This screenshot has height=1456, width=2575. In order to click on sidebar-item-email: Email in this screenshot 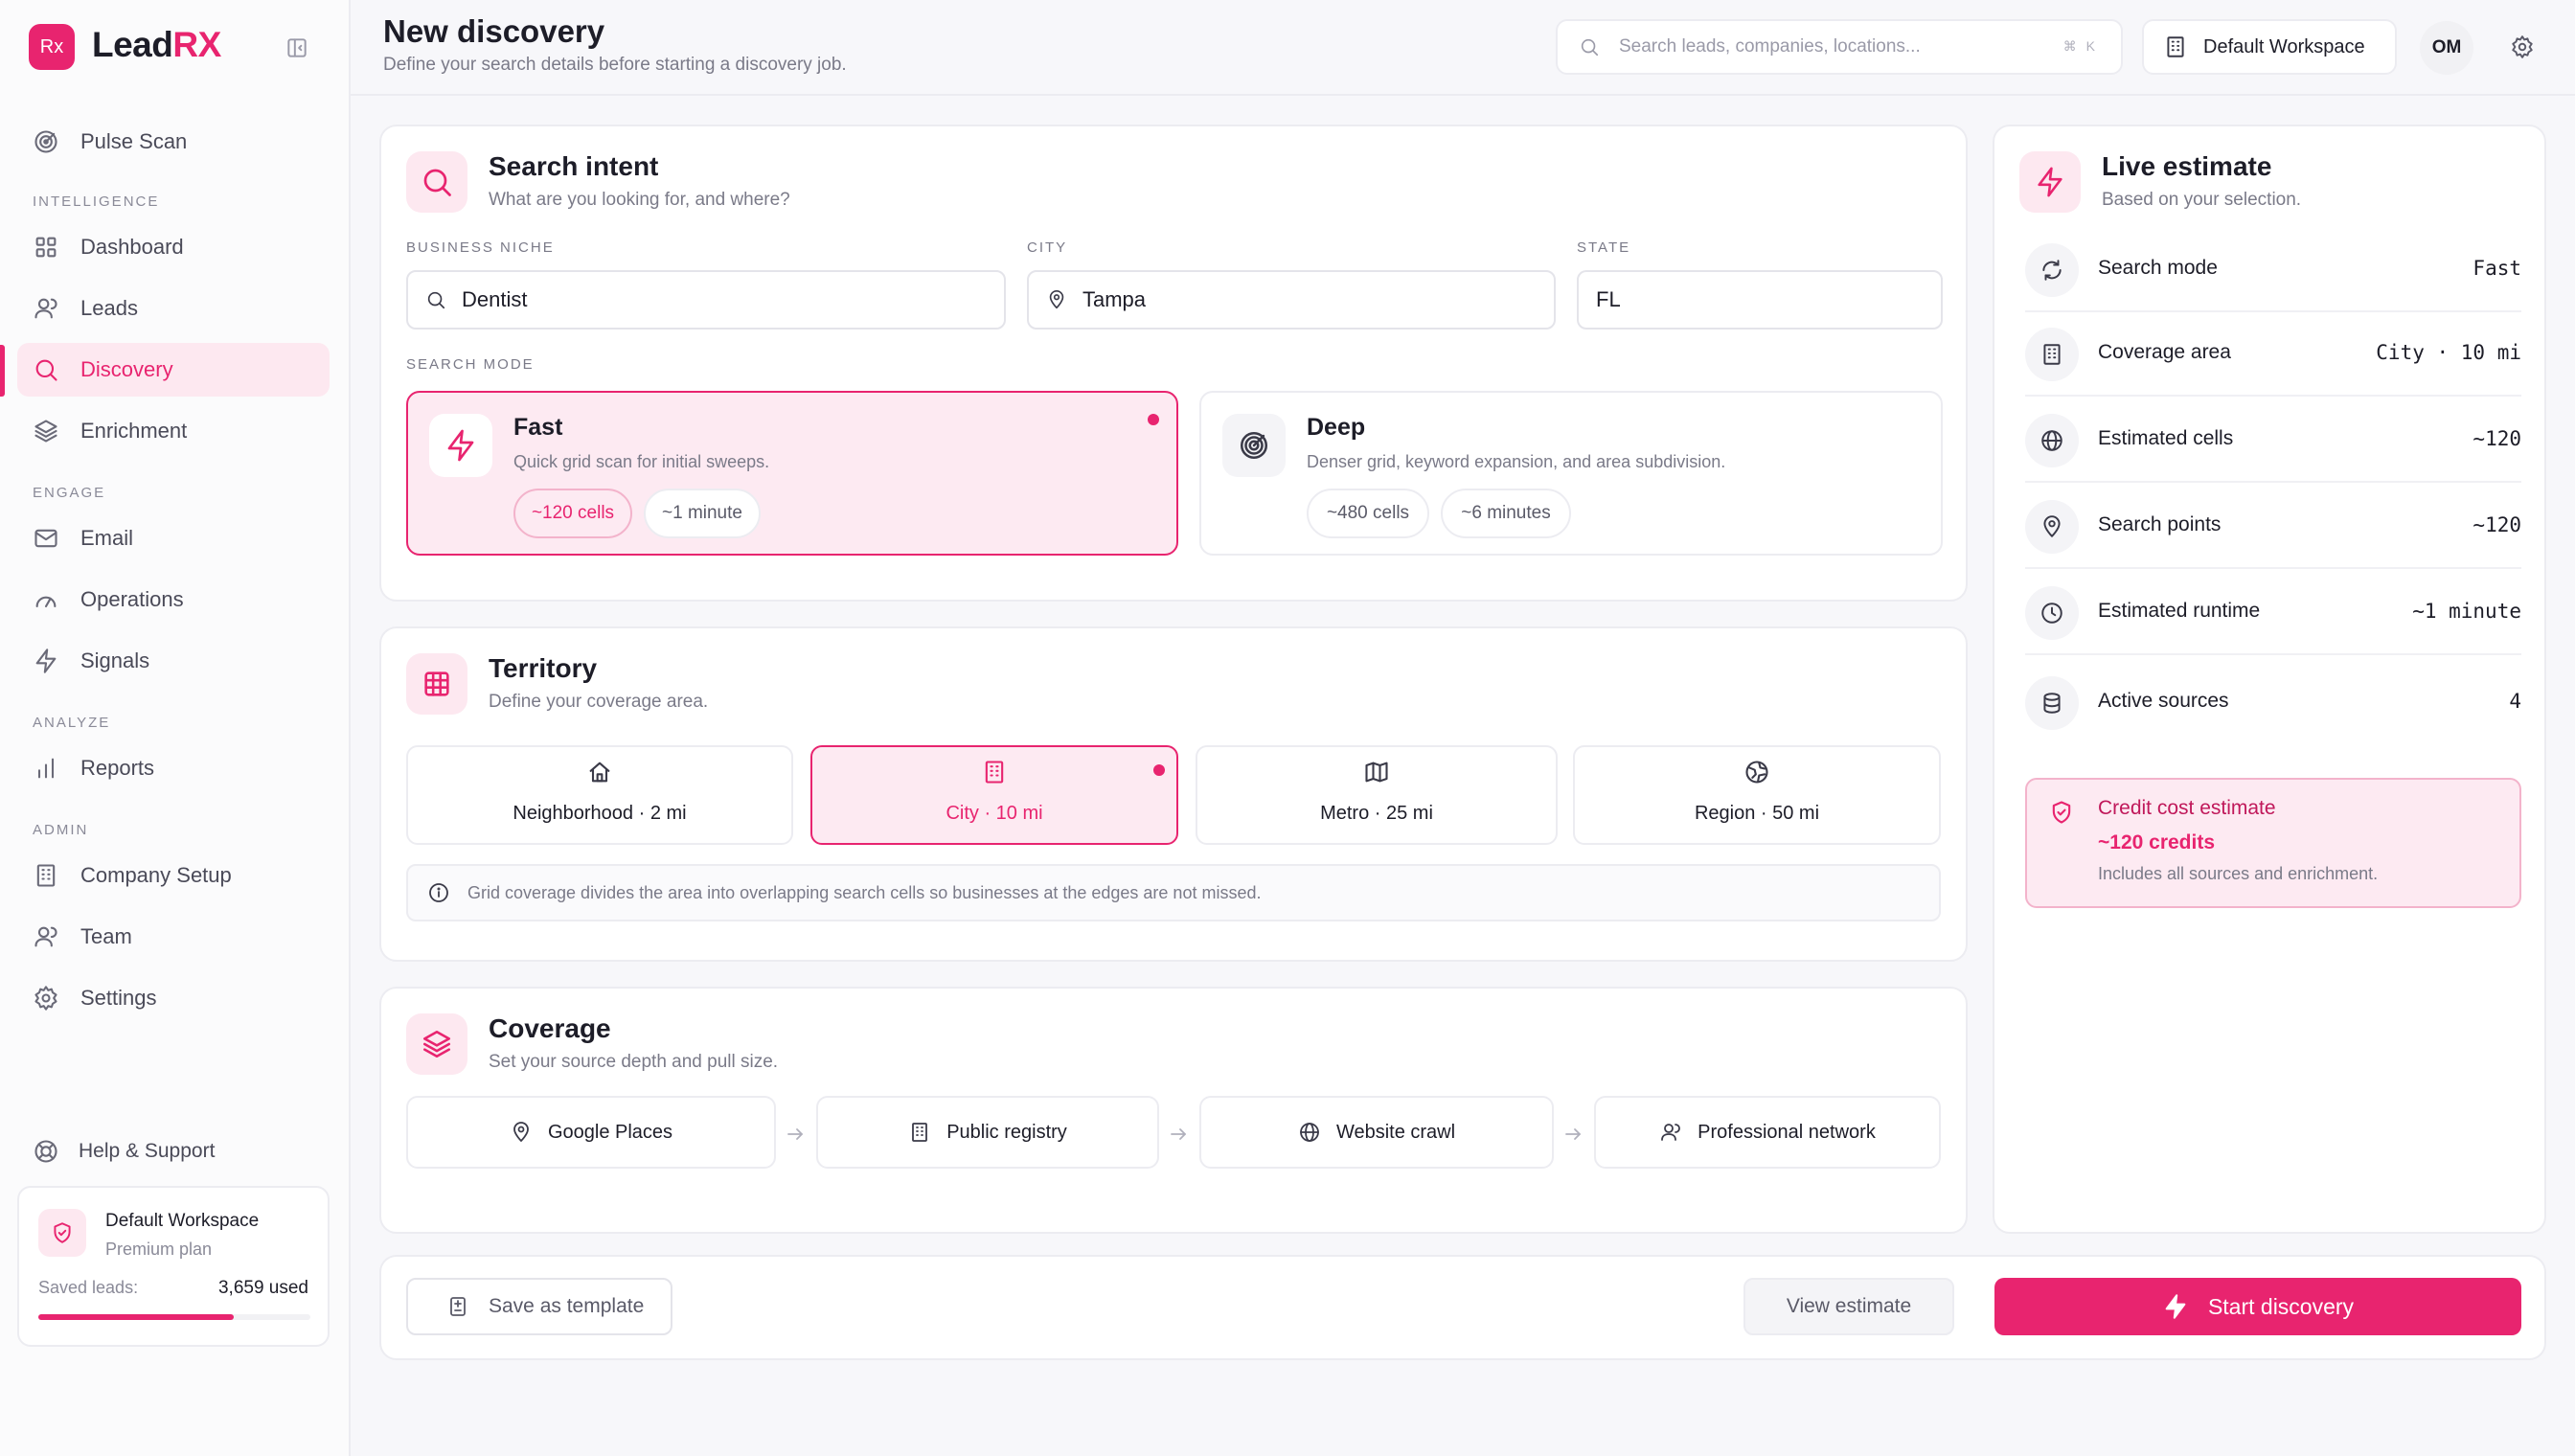, I will do `click(173, 538)`.